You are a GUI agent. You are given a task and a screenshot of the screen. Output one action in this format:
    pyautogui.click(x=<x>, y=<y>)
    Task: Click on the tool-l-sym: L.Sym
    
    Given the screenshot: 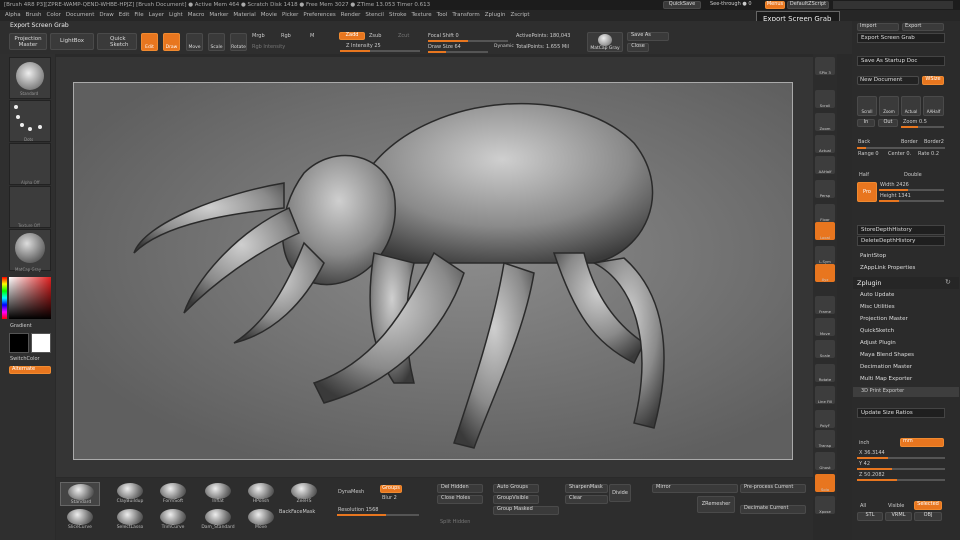 What is the action you would take?
    pyautogui.click(x=825, y=255)
    